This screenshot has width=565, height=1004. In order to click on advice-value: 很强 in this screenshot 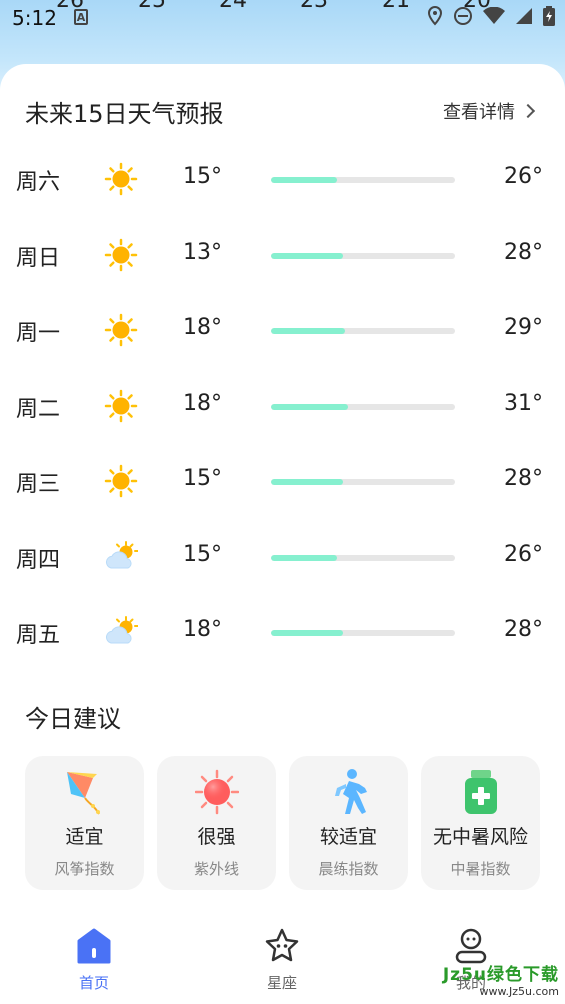, I will do `click(216, 837)`.